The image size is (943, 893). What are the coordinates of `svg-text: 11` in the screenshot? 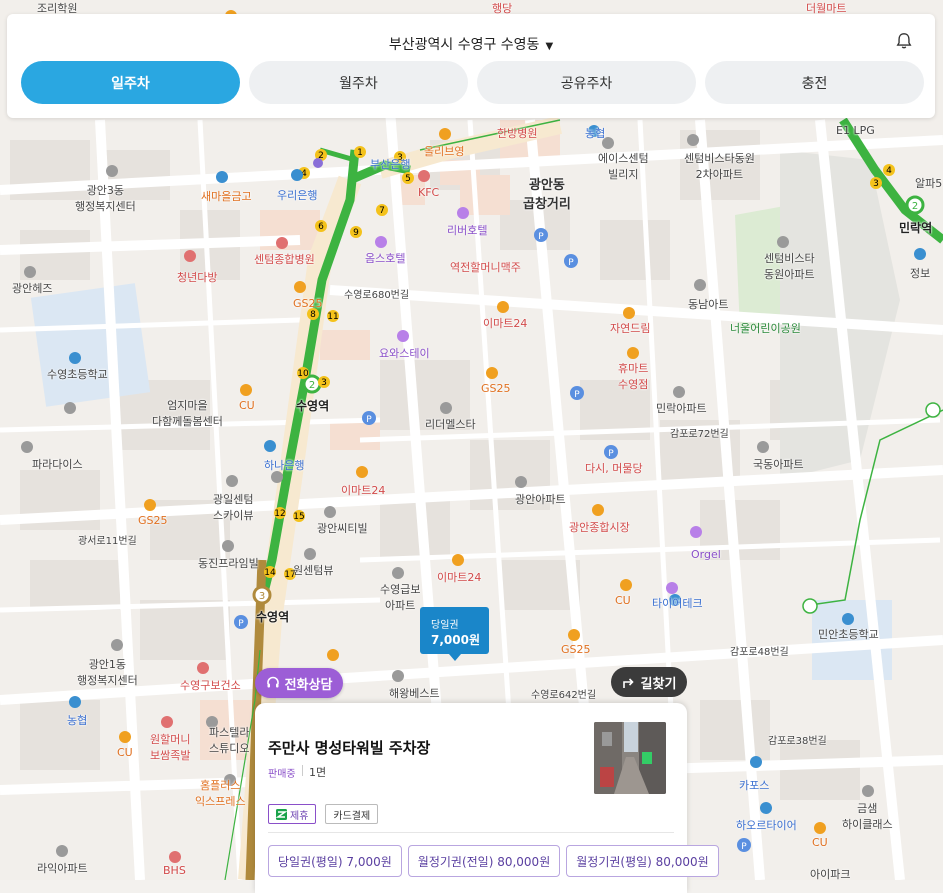 It's located at (332, 317).